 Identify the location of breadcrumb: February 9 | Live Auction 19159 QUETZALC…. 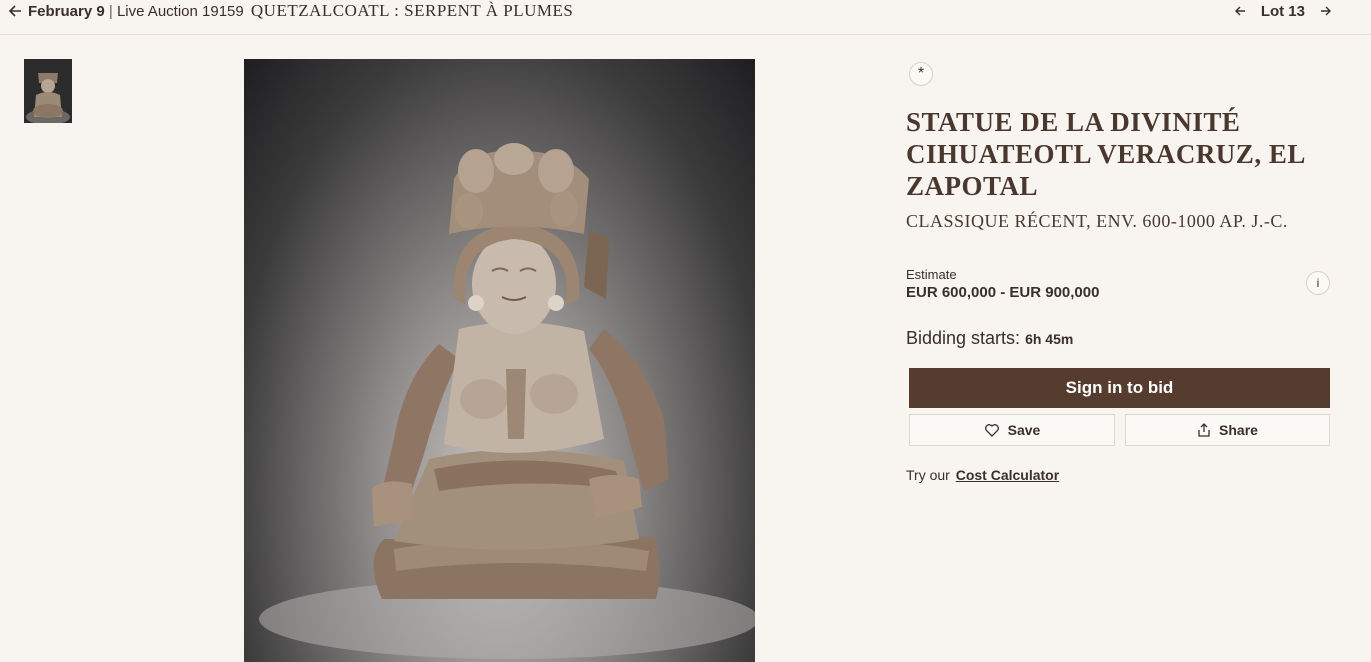
(300, 11).